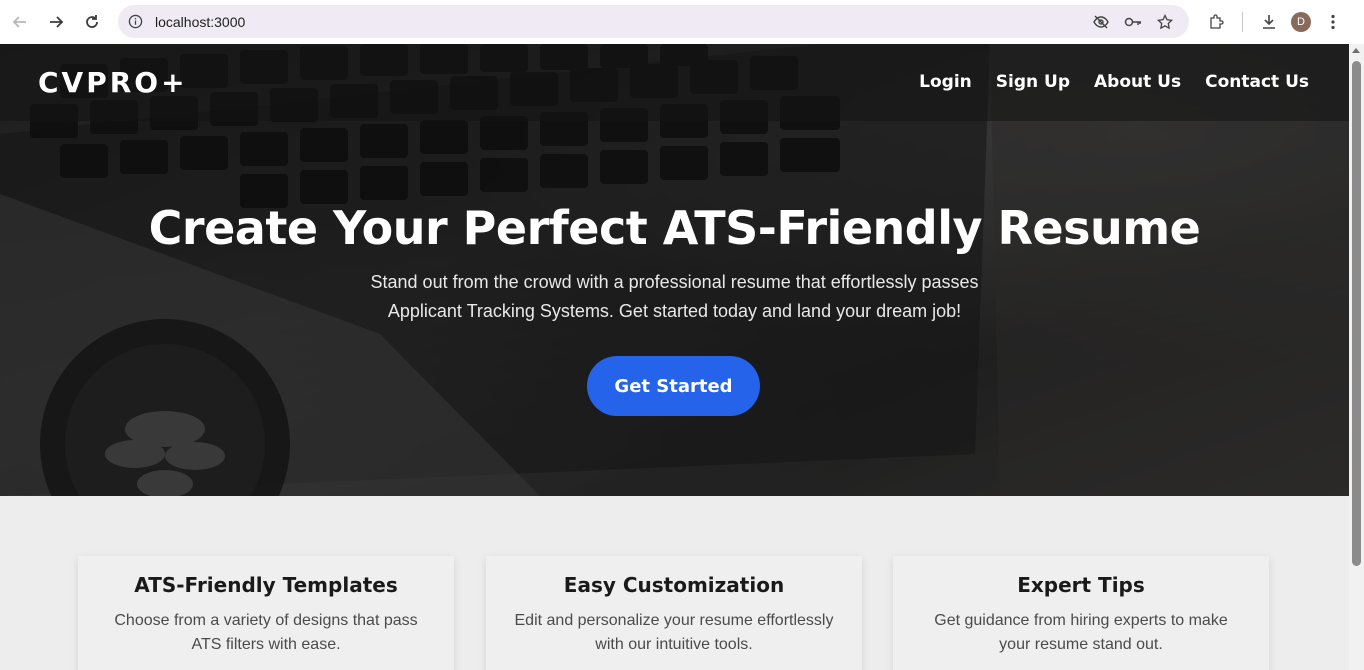 This screenshot has width=1364, height=670. Describe the element at coordinates (92, 22) in the screenshot. I see `reload-icon` at that location.